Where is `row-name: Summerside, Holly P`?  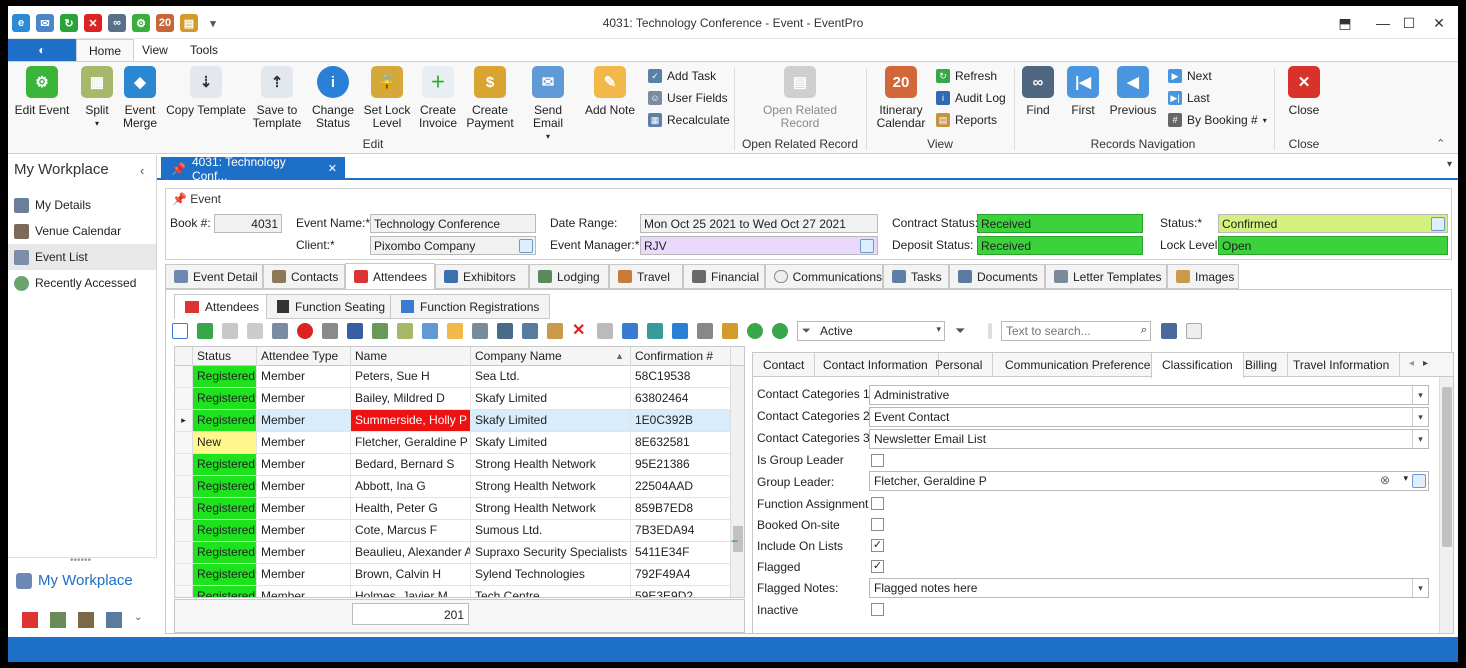
row-name: Summerside, Holly P is located at coordinates (411, 420).